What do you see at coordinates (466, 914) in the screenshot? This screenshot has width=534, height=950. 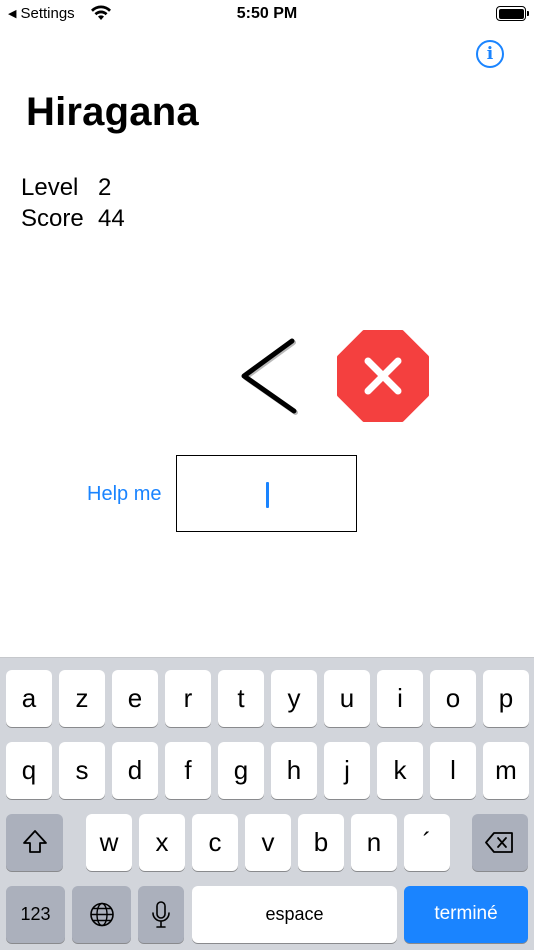 I see `done-key: terminé` at bounding box center [466, 914].